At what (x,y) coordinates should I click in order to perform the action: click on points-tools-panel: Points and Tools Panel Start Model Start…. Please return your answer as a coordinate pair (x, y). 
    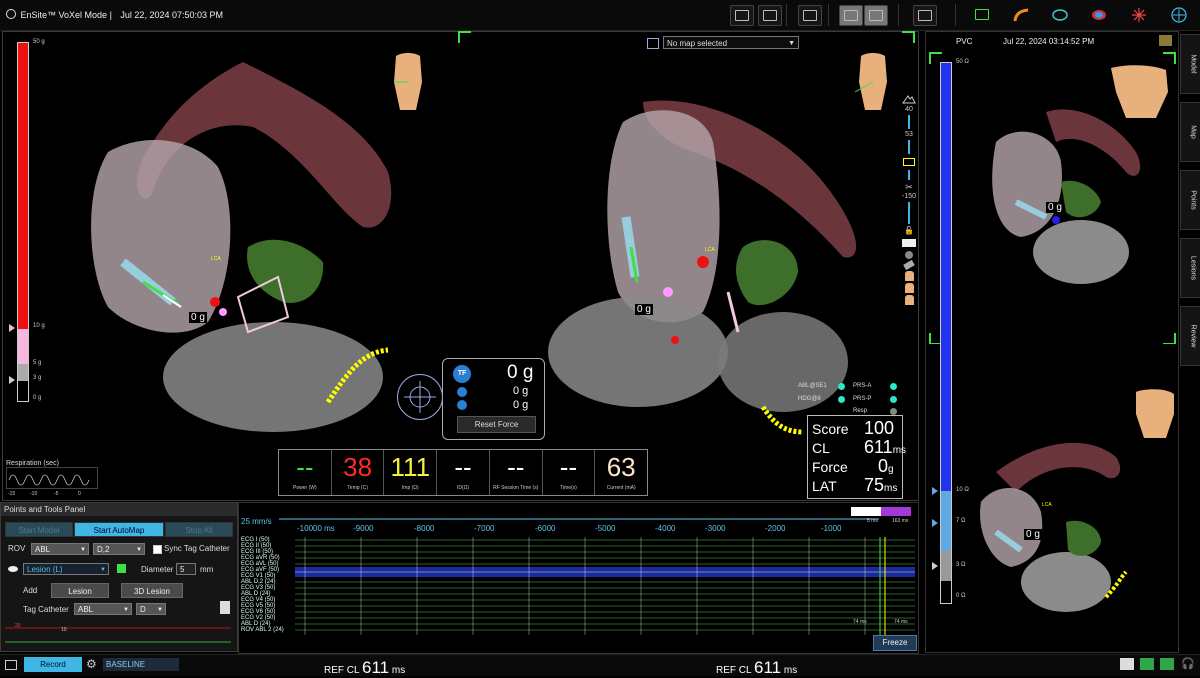
    Looking at the image, I should click on (119, 577).